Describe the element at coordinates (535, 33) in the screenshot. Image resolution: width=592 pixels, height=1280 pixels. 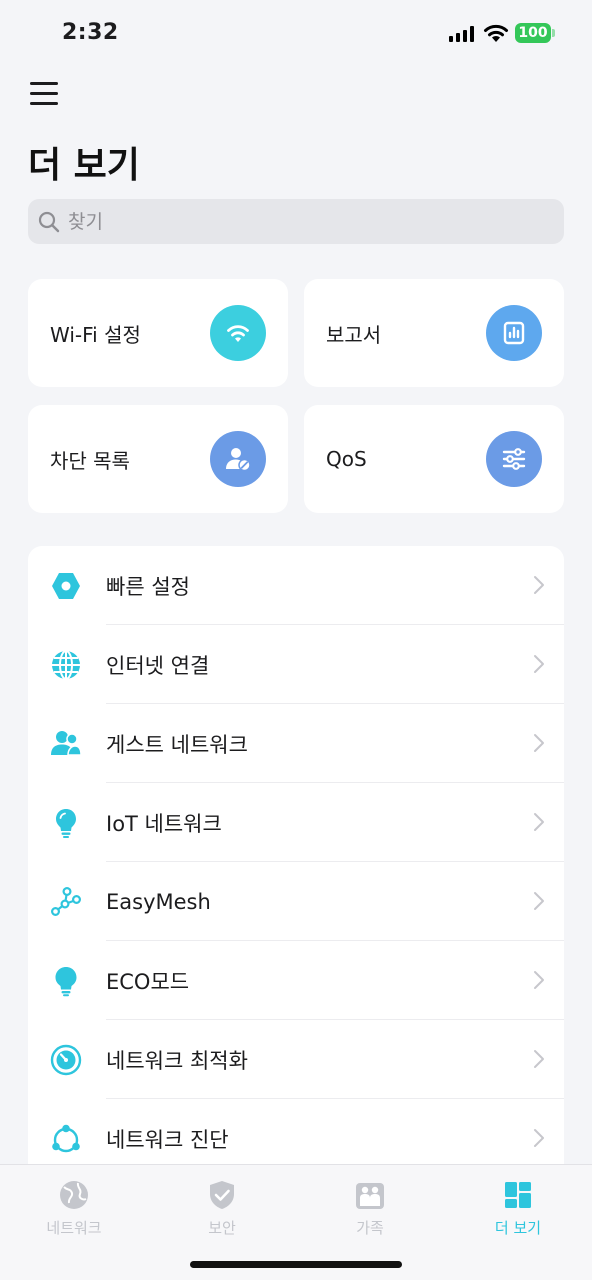
I see `battery-indicator: 100` at that location.